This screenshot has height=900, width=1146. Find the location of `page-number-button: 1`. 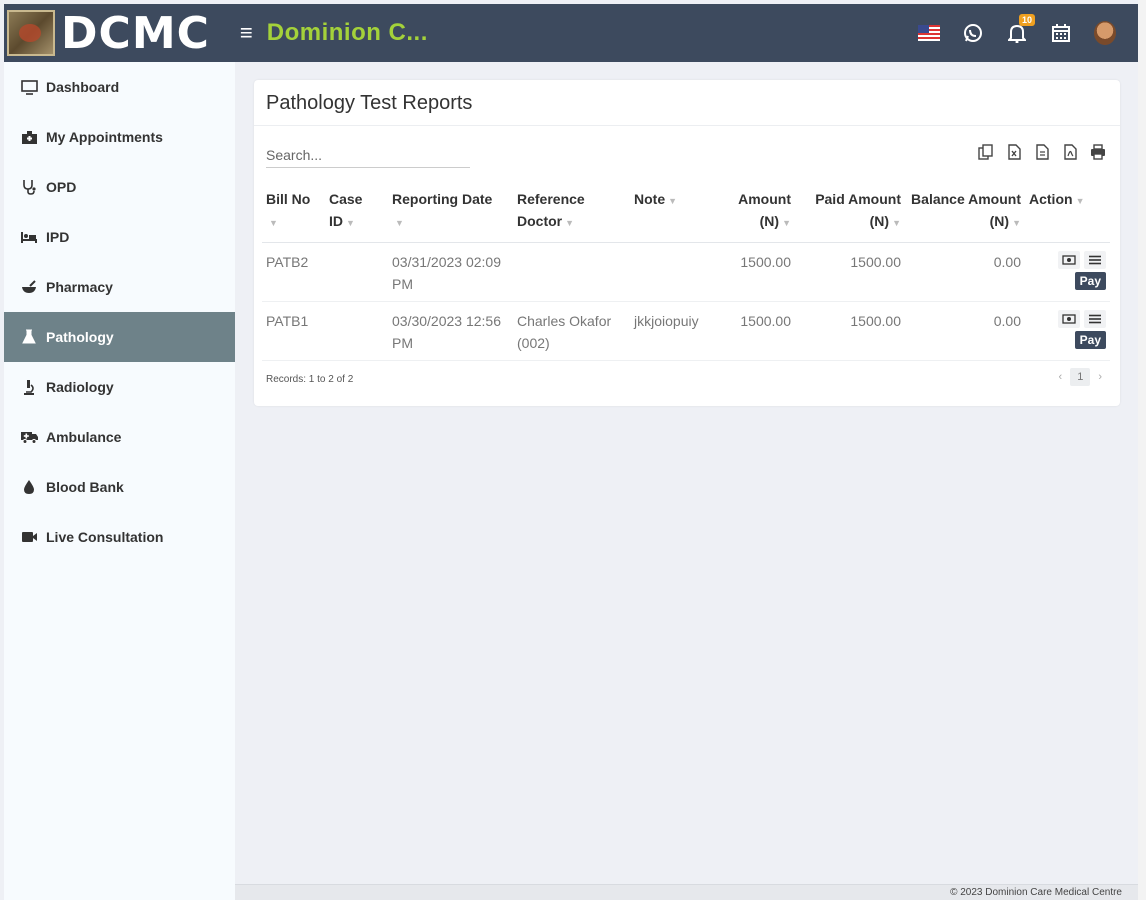

page-number-button: 1 is located at coordinates (1080, 377).